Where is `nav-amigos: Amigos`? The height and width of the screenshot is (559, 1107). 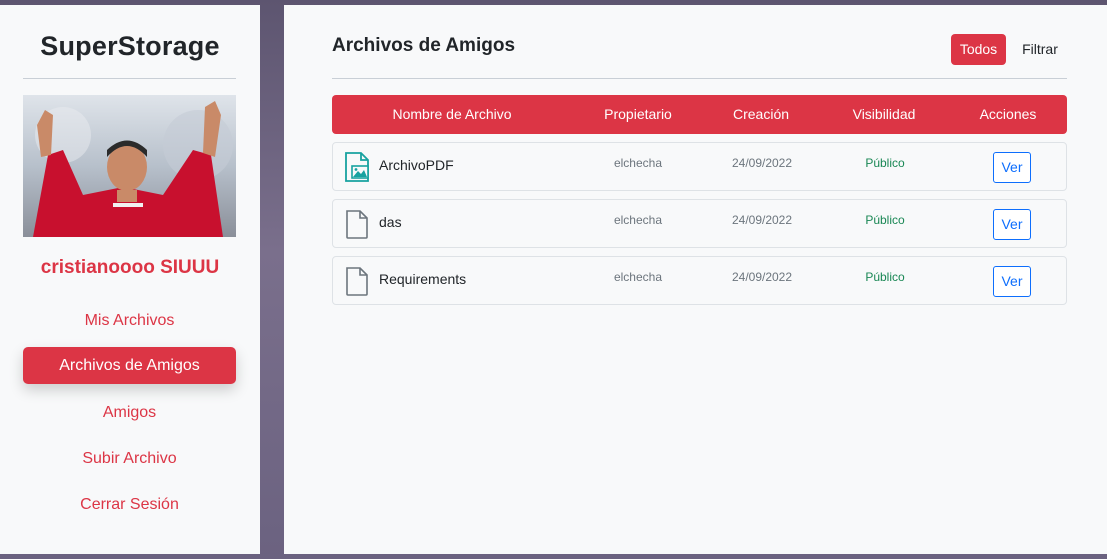 nav-amigos: Amigos is located at coordinates (129, 412).